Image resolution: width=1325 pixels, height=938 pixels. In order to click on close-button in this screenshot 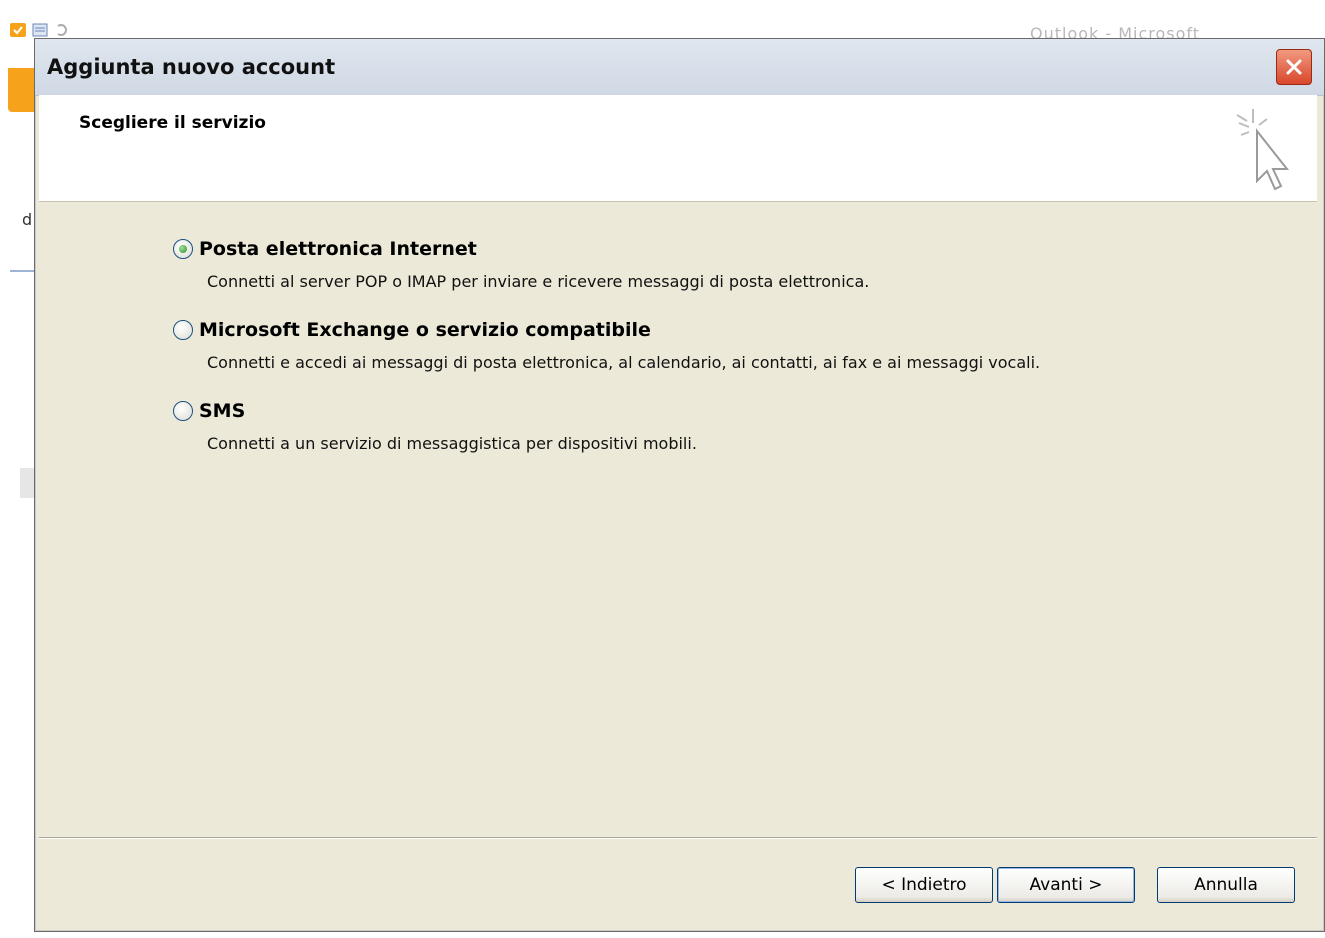, I will do `click(1294, 67)`.